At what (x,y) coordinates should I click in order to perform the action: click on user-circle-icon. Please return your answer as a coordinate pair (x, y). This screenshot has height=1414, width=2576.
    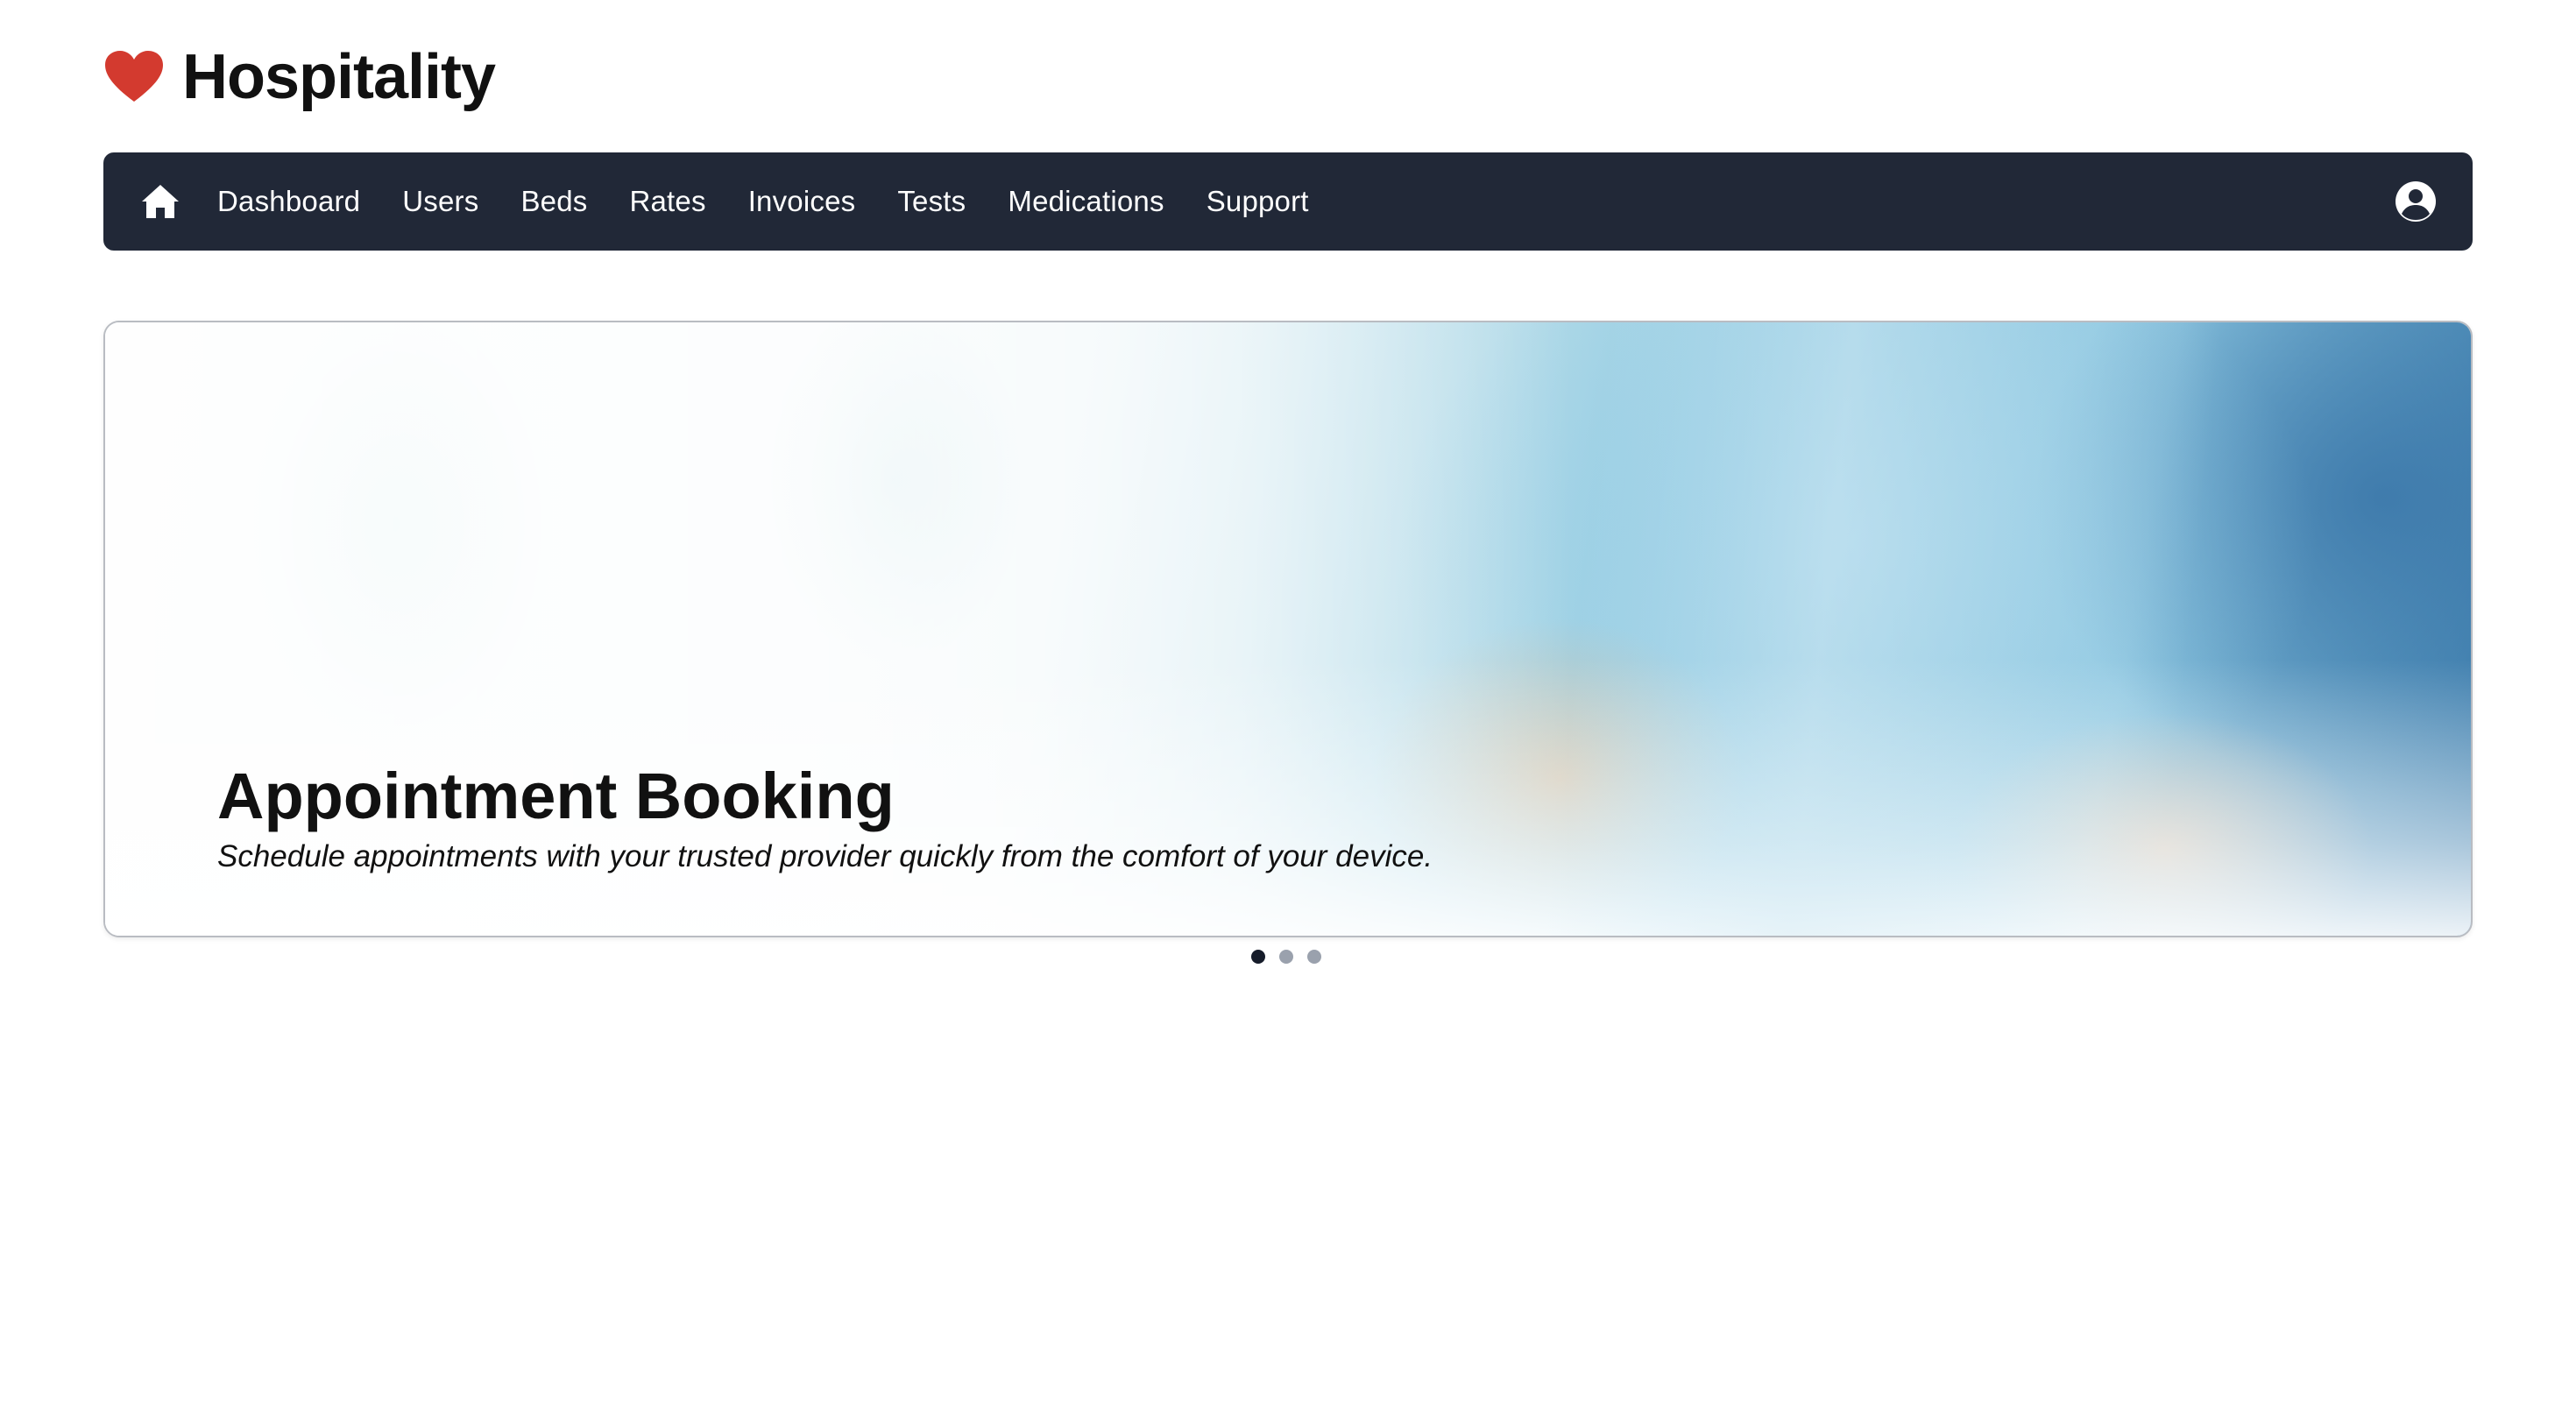
    Looking at the image, I should click on (2416, 201).